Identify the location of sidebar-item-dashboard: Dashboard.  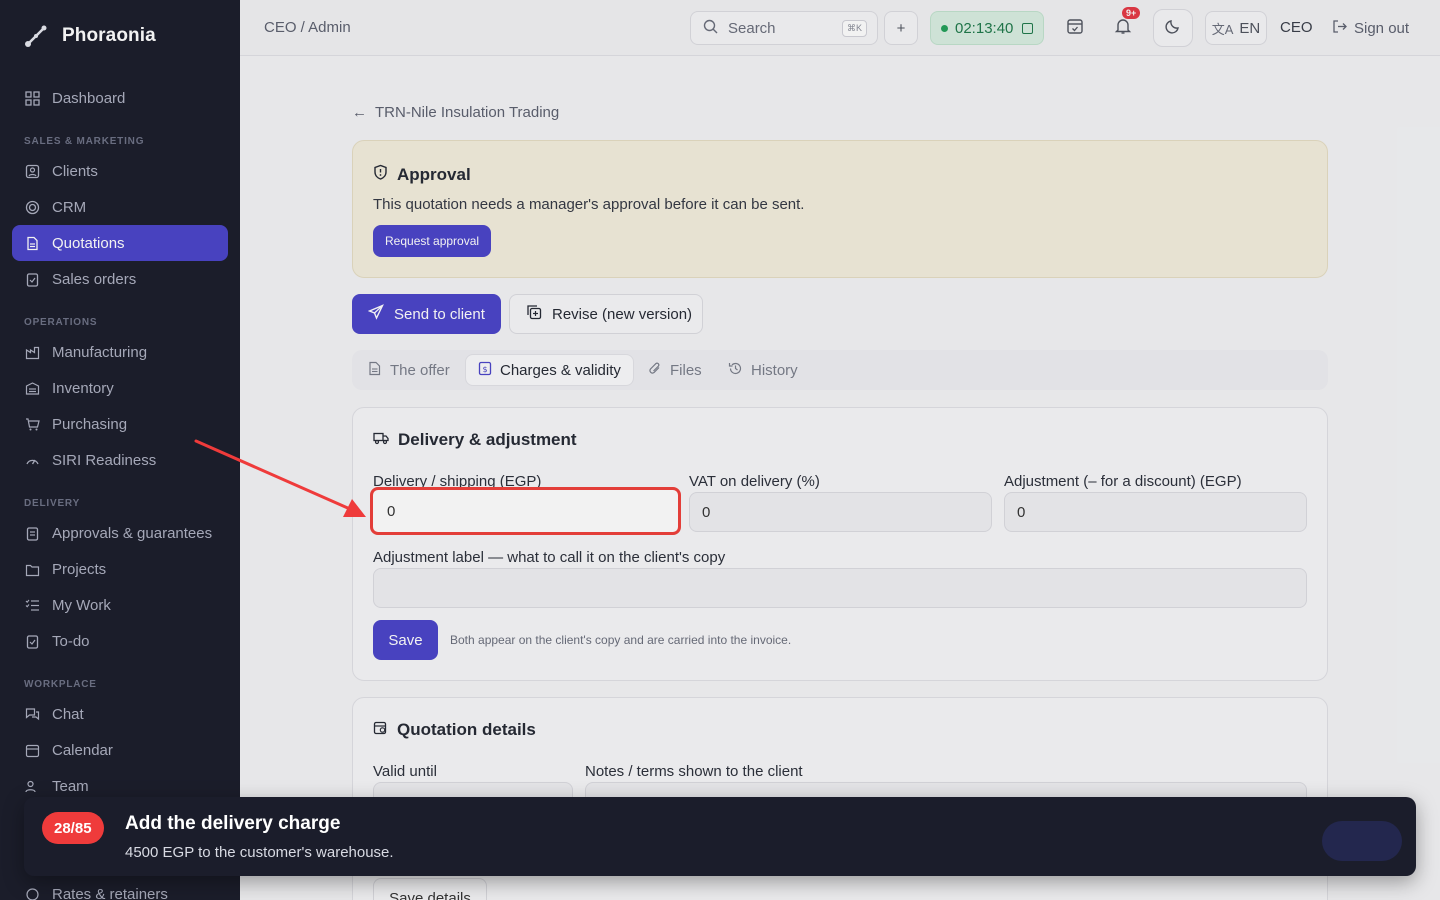
(120, 98).